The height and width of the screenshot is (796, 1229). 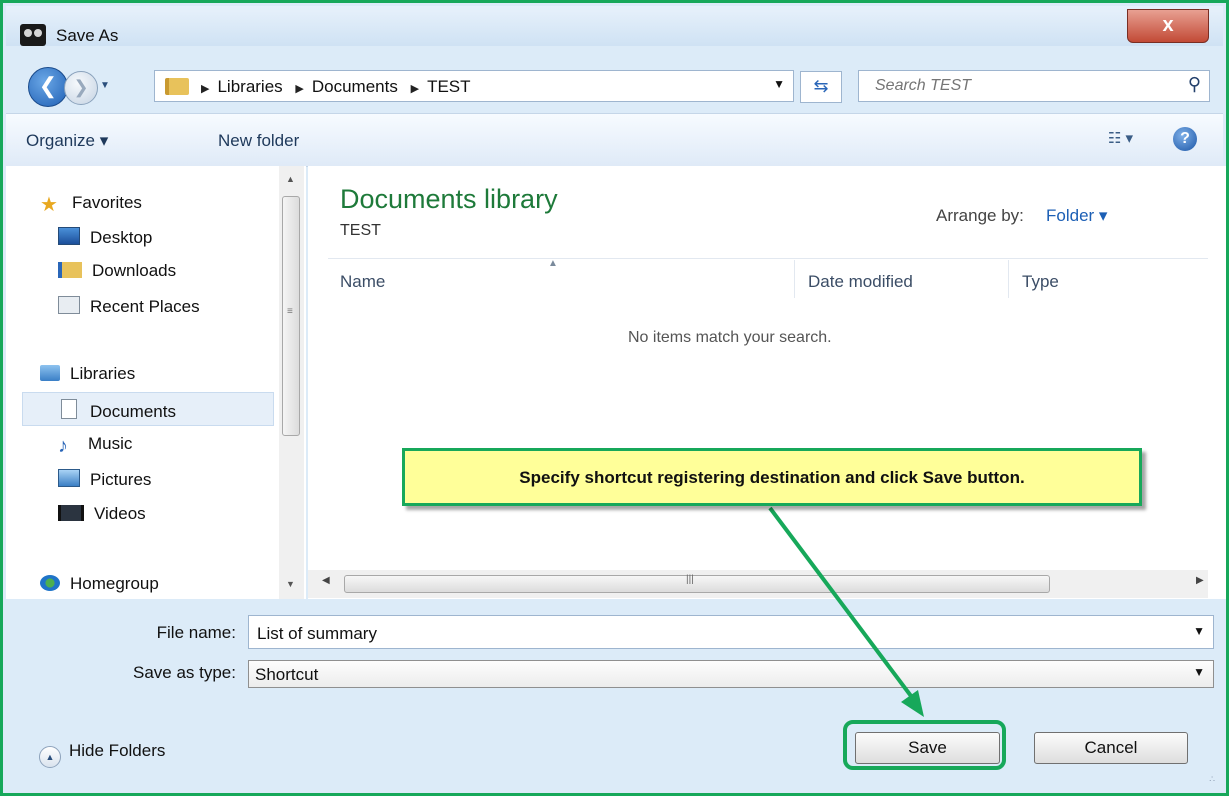 What do you see at coordinates (924, 745) in the screenshot?
I see `save-button-highlight` at bounding box center [924, 745].